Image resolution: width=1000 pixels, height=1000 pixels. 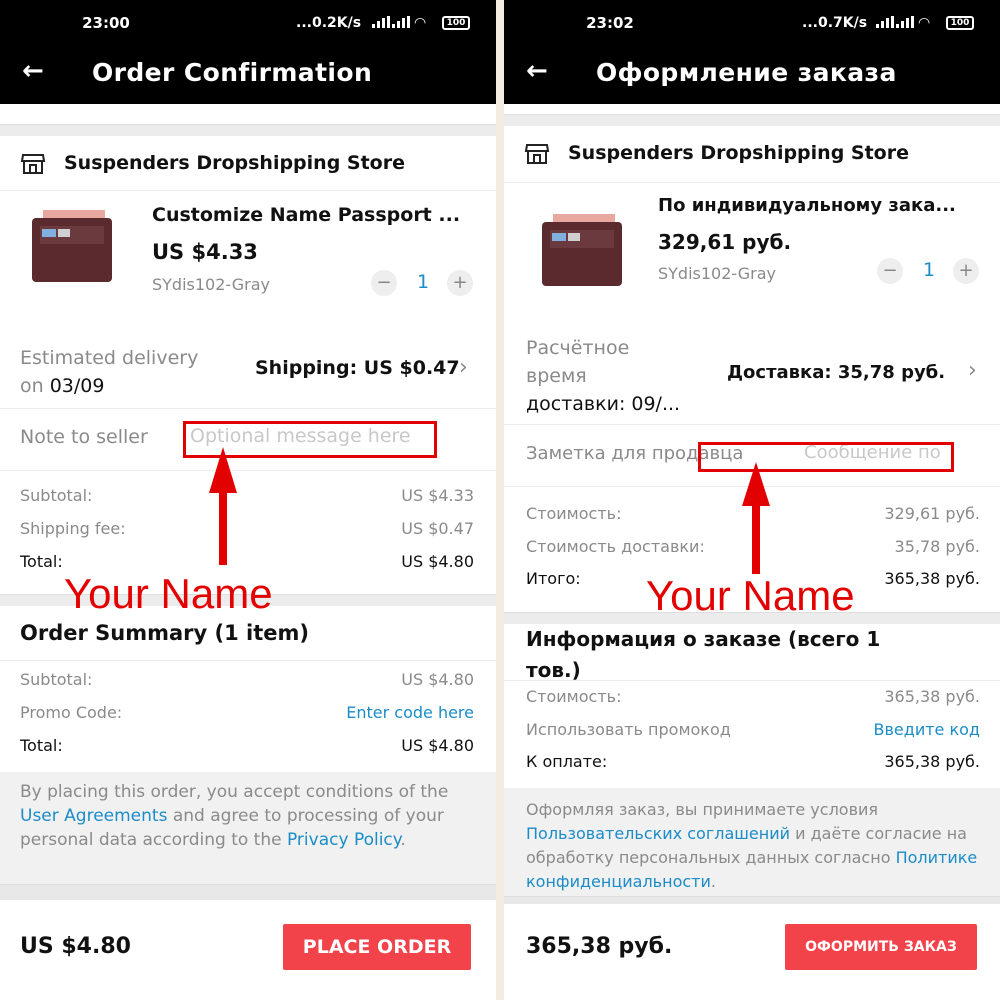 What do you see at coordinates (71, 712) in the screenshot?
I see `promo-code-label: Promo Code:` at bounding box center [71, 712].